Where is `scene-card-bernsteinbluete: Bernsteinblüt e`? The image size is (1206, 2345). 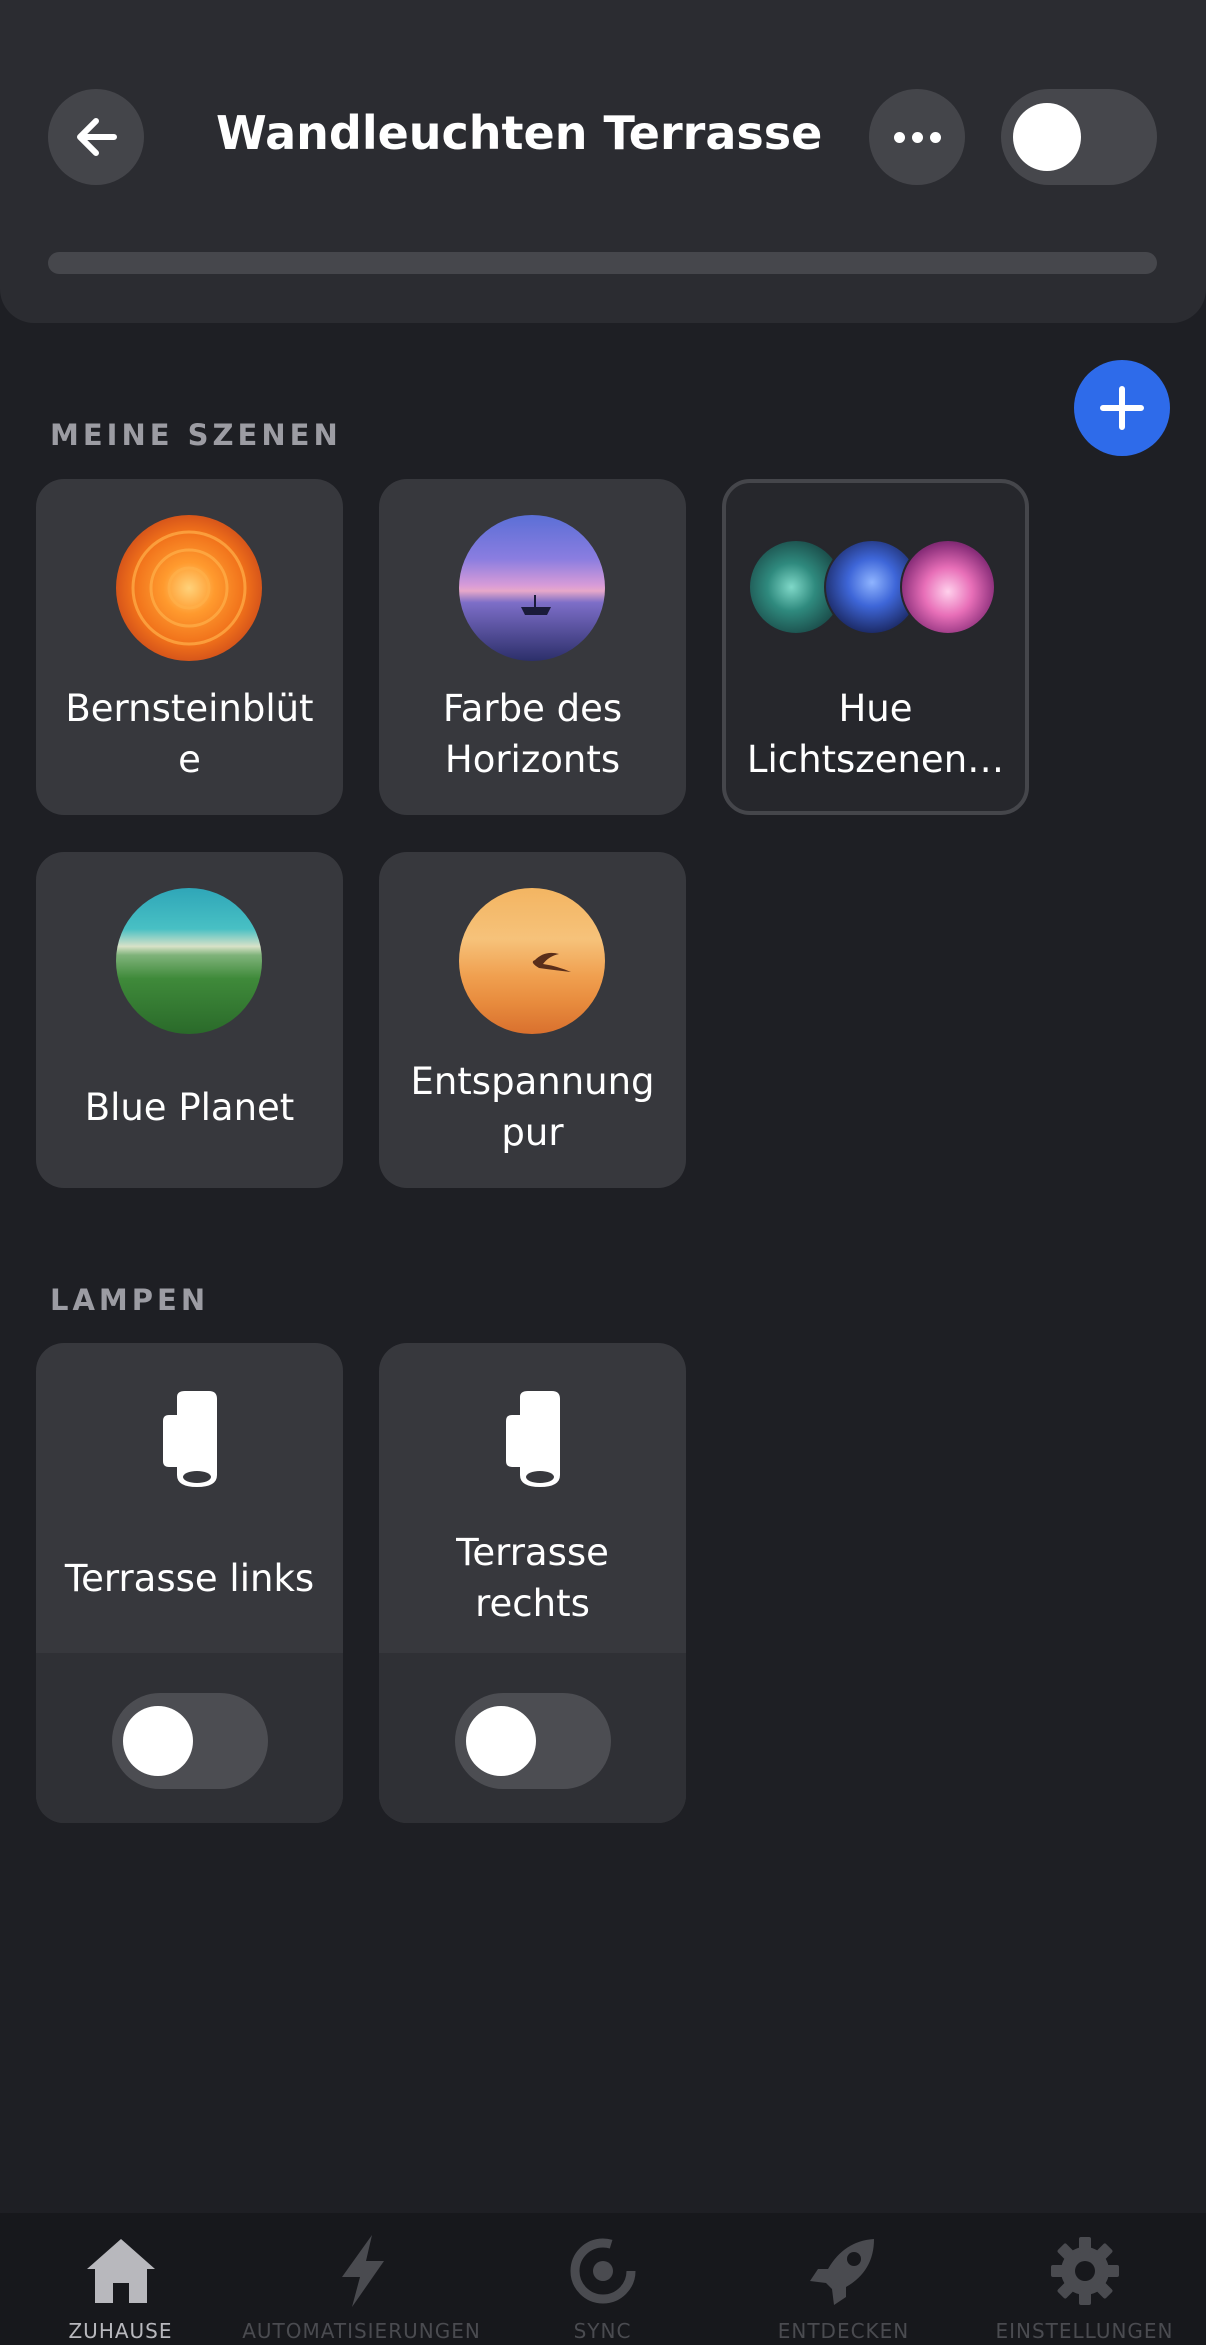
scene-card-bernsteinbluete: Bernsteinblüt e is located at coordinates (189, 647).